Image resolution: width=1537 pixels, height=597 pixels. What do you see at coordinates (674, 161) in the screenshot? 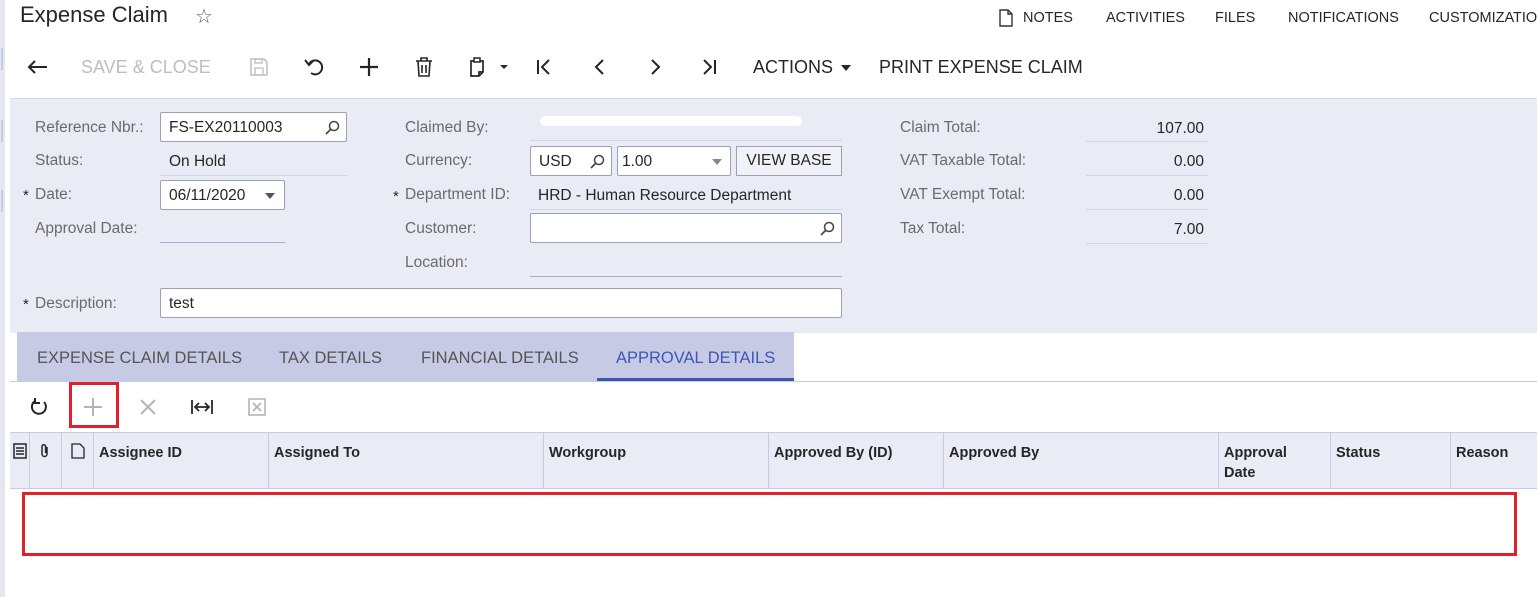
I see `currency-rate-field: 1.00` at bounding box center [674, 161].